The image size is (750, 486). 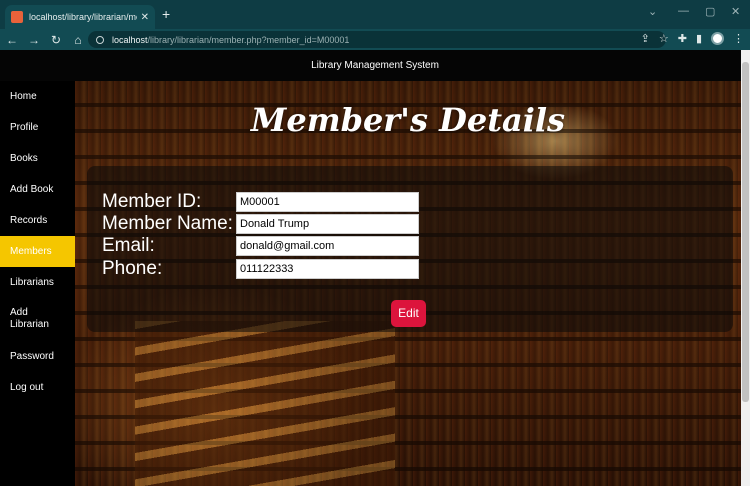 I want to click on reload-icon: ↻, so click(x=56, y=40).